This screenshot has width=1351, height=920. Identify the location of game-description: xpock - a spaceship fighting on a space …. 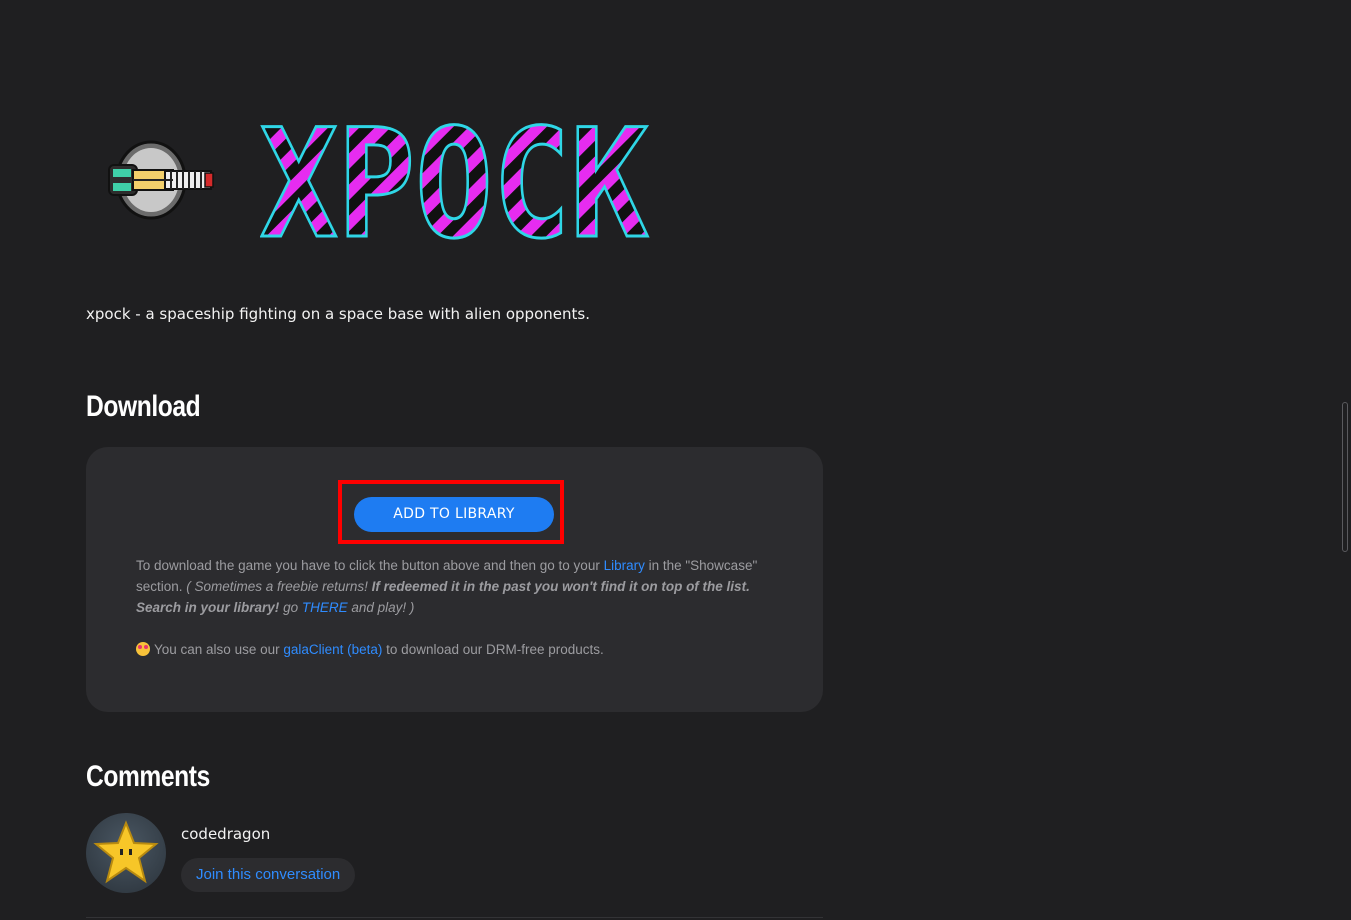
(338, 314).